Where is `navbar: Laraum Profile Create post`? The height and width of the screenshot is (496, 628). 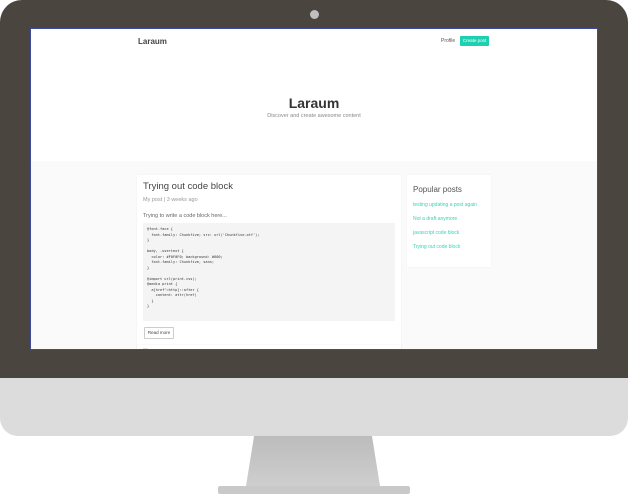
navbar: Laraum Profile Create post is located at coordinates (314, 42).